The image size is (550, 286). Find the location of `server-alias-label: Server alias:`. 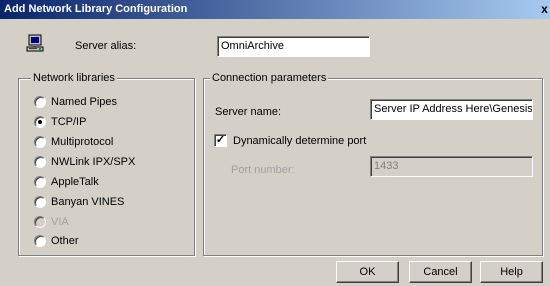

server-alias-label: Server alias: is located at coordinates (106, 46).